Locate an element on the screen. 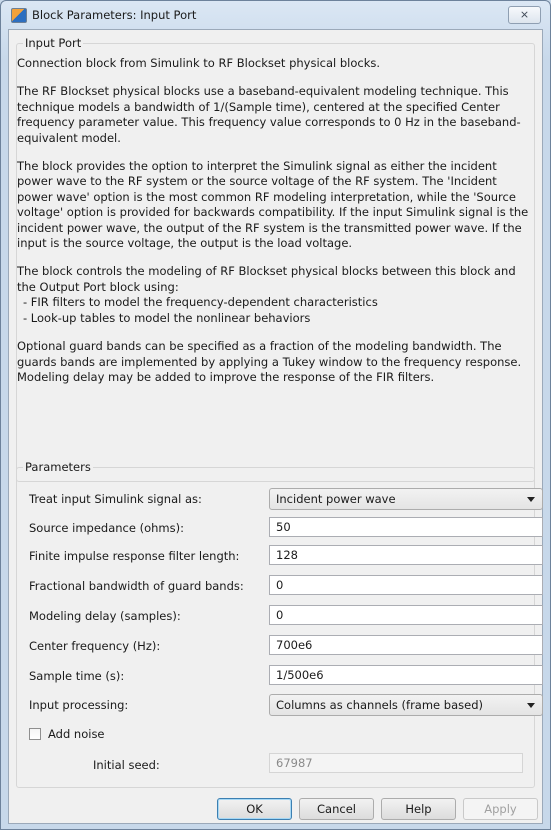 The width and height of the screenshot is (551, 830). input-processing-label: Input processing: is located at coordinates (79, 705).